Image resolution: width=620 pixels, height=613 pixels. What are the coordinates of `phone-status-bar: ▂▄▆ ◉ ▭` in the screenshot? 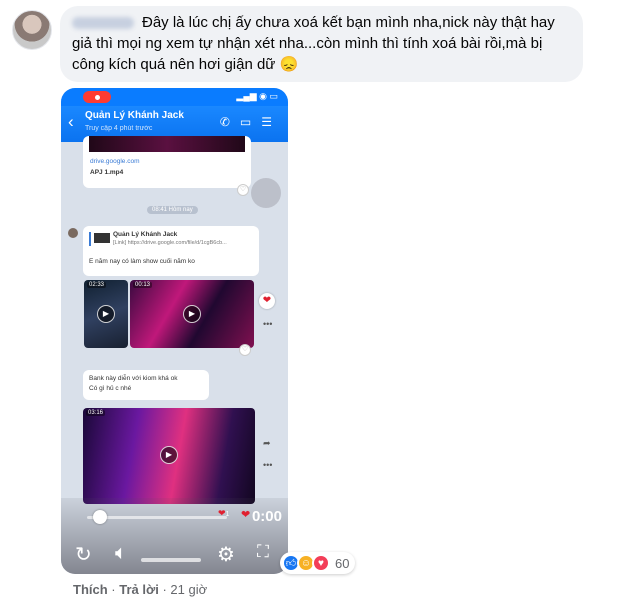 It's located at (174, 97).